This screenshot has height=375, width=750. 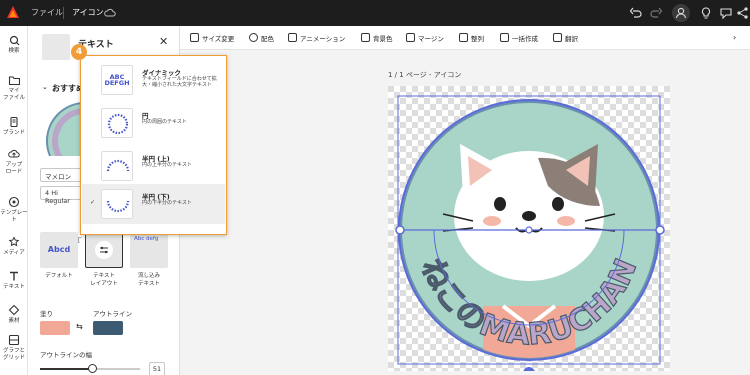 I want to click on animation-icon, so click(x=292, y=37).